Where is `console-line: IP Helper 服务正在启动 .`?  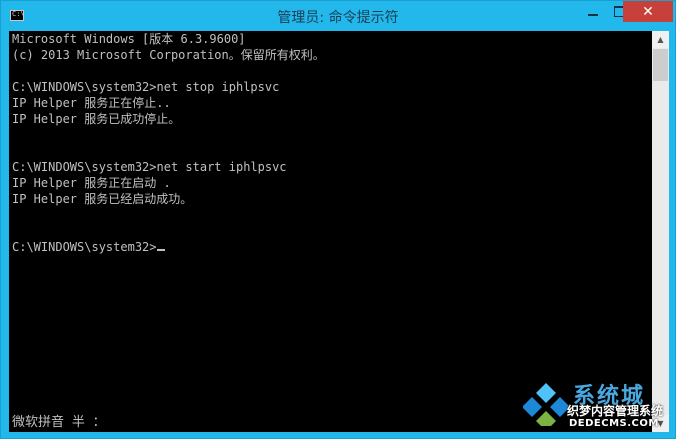
console-line: IP Helper 服务正在启动 . is located at coordinates (91, 183).